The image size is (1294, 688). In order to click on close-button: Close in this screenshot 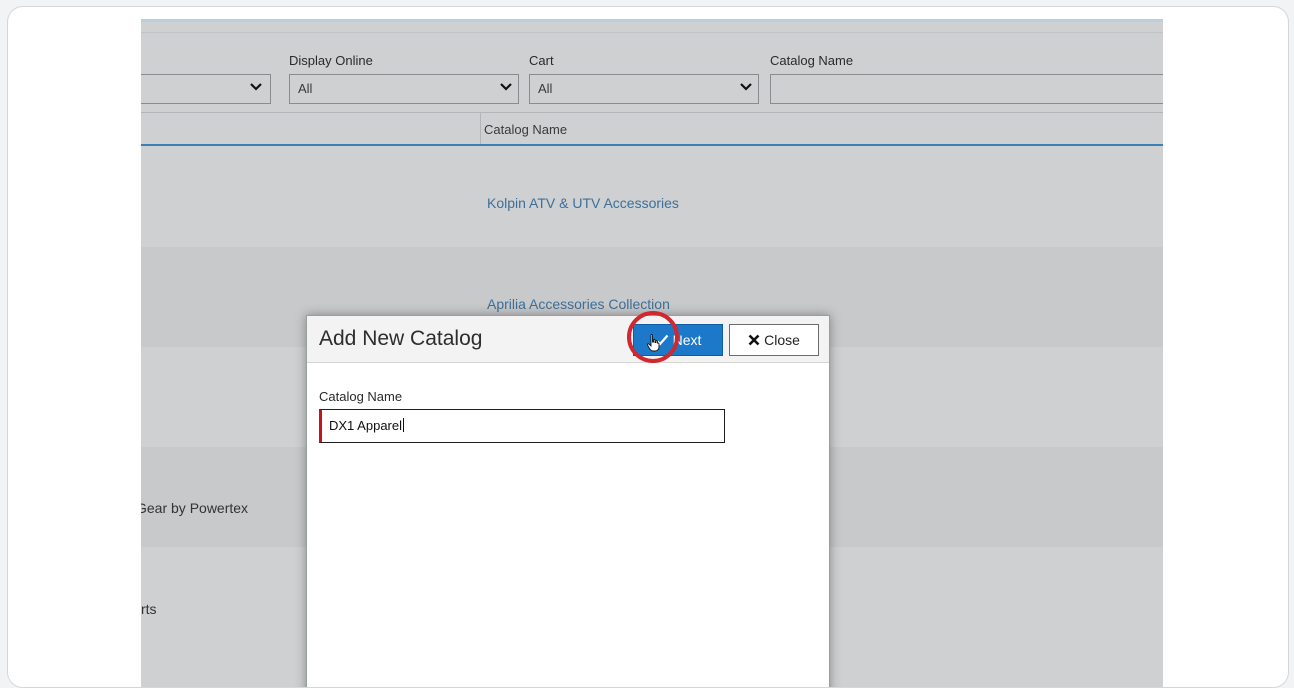, I will do `click(774, 340)`.